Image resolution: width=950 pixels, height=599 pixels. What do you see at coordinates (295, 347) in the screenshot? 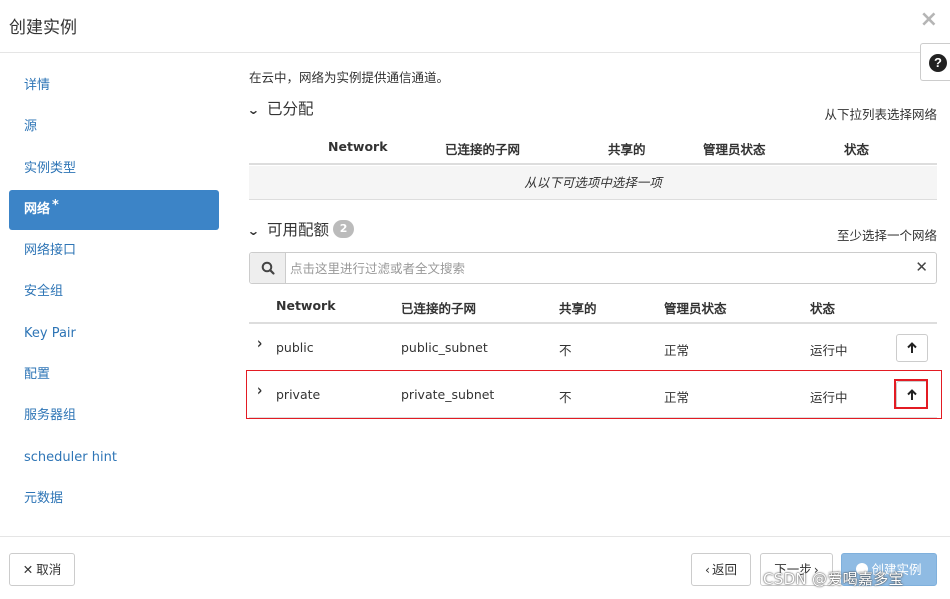
I see `network-name: public` at bounding box center [295, 347].